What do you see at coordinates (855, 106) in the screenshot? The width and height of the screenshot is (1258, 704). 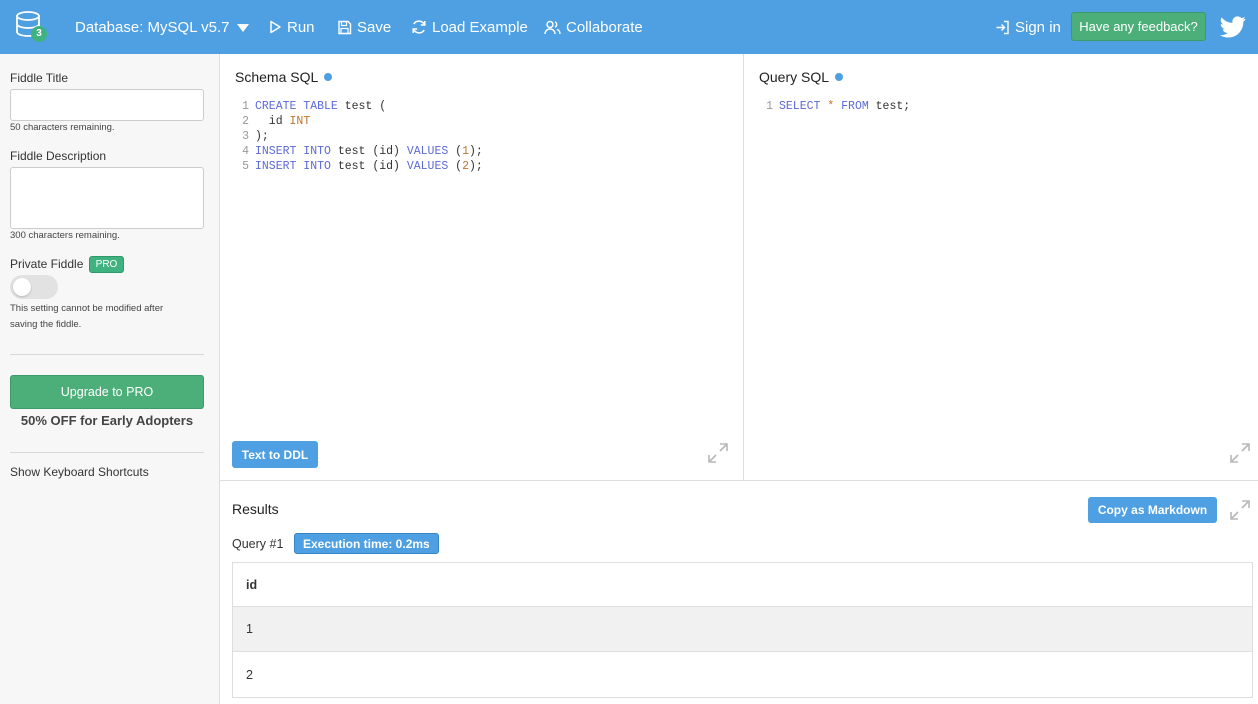 I see `sql-keyword: FROM` at bounding box center [855, 106].